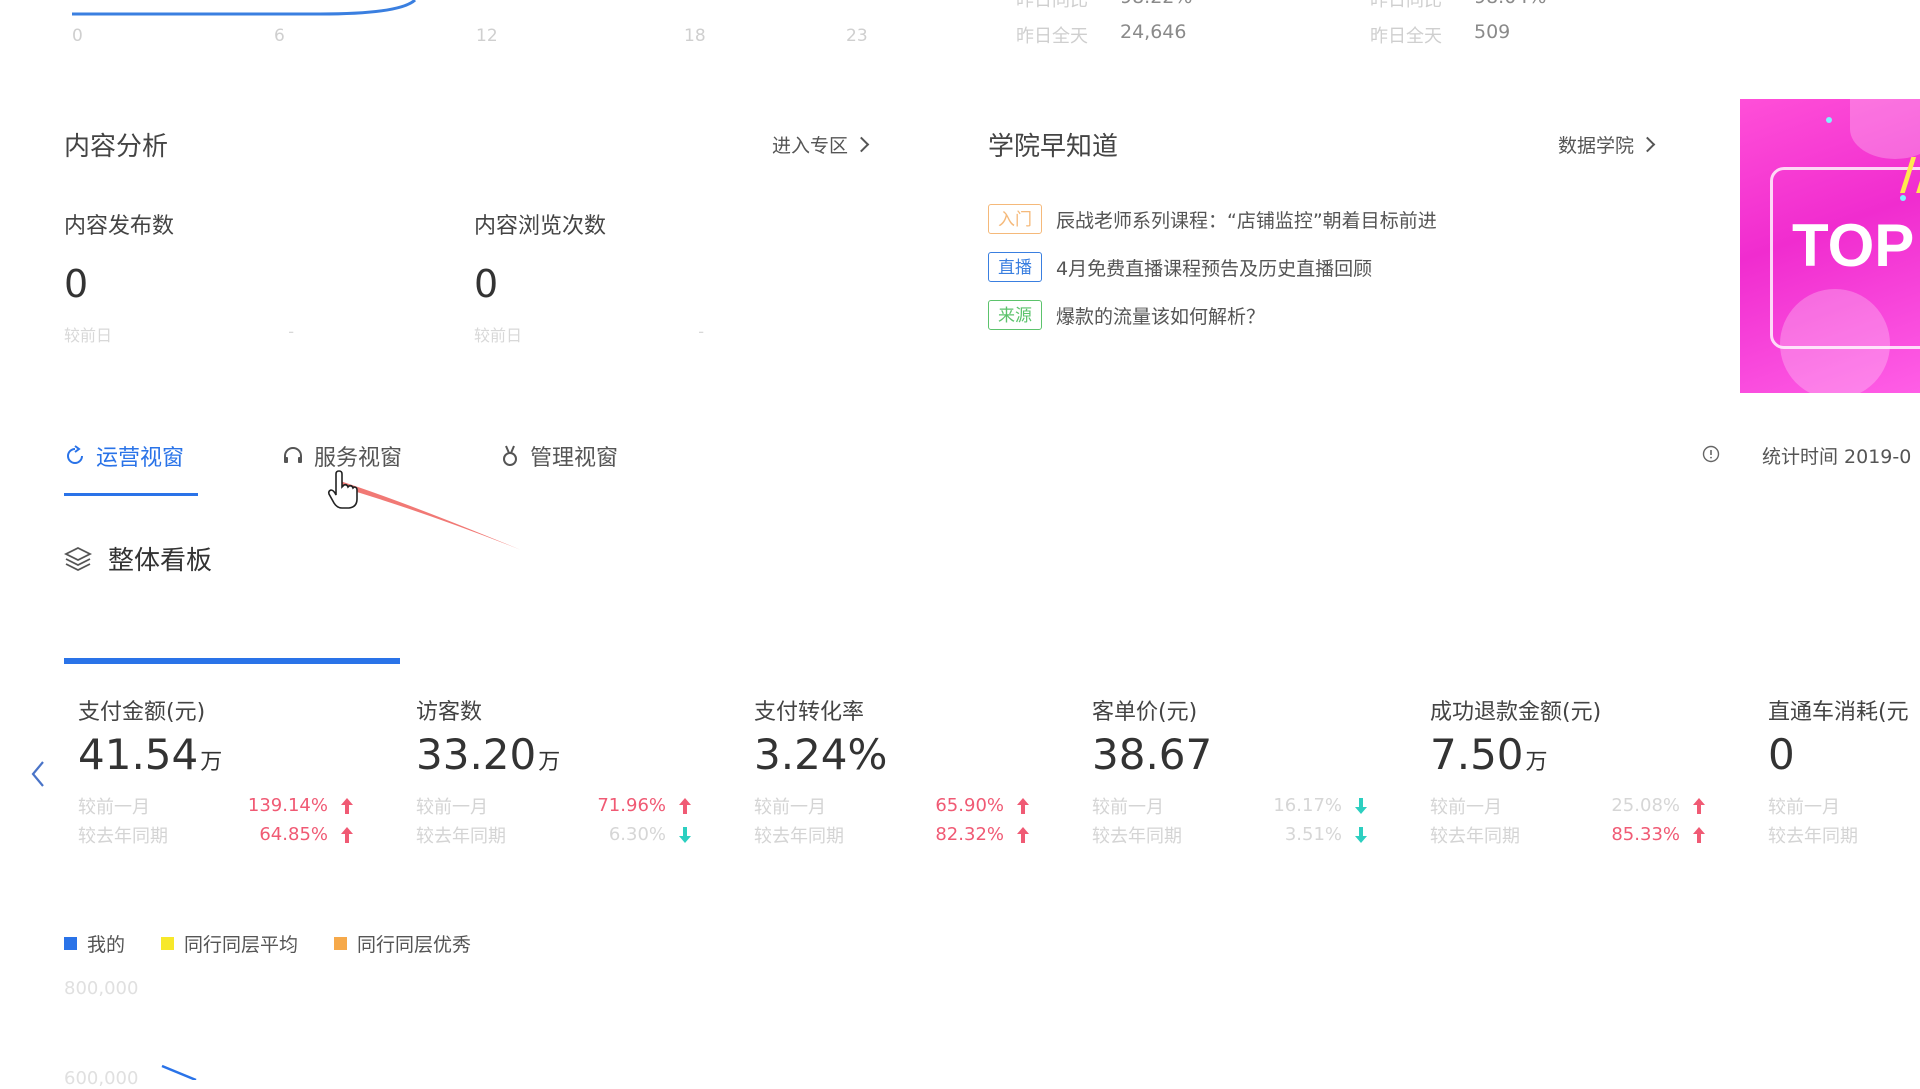 The image size is (1920, 1089). I want to click on board-header: 整体看板, so click(138, 558).